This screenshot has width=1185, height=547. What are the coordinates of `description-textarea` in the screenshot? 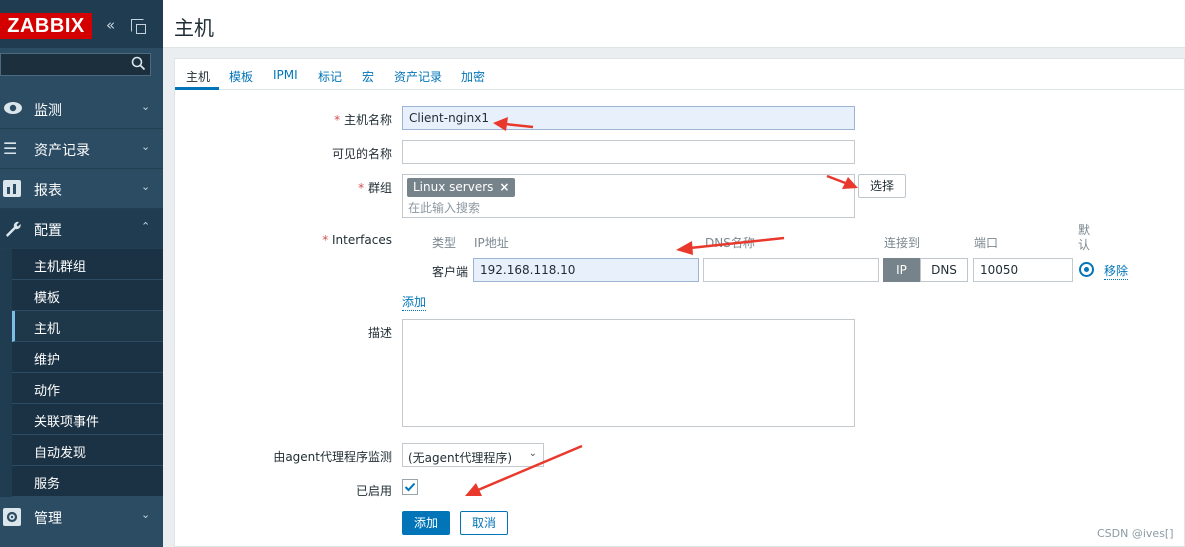 It's located at (628, 373).